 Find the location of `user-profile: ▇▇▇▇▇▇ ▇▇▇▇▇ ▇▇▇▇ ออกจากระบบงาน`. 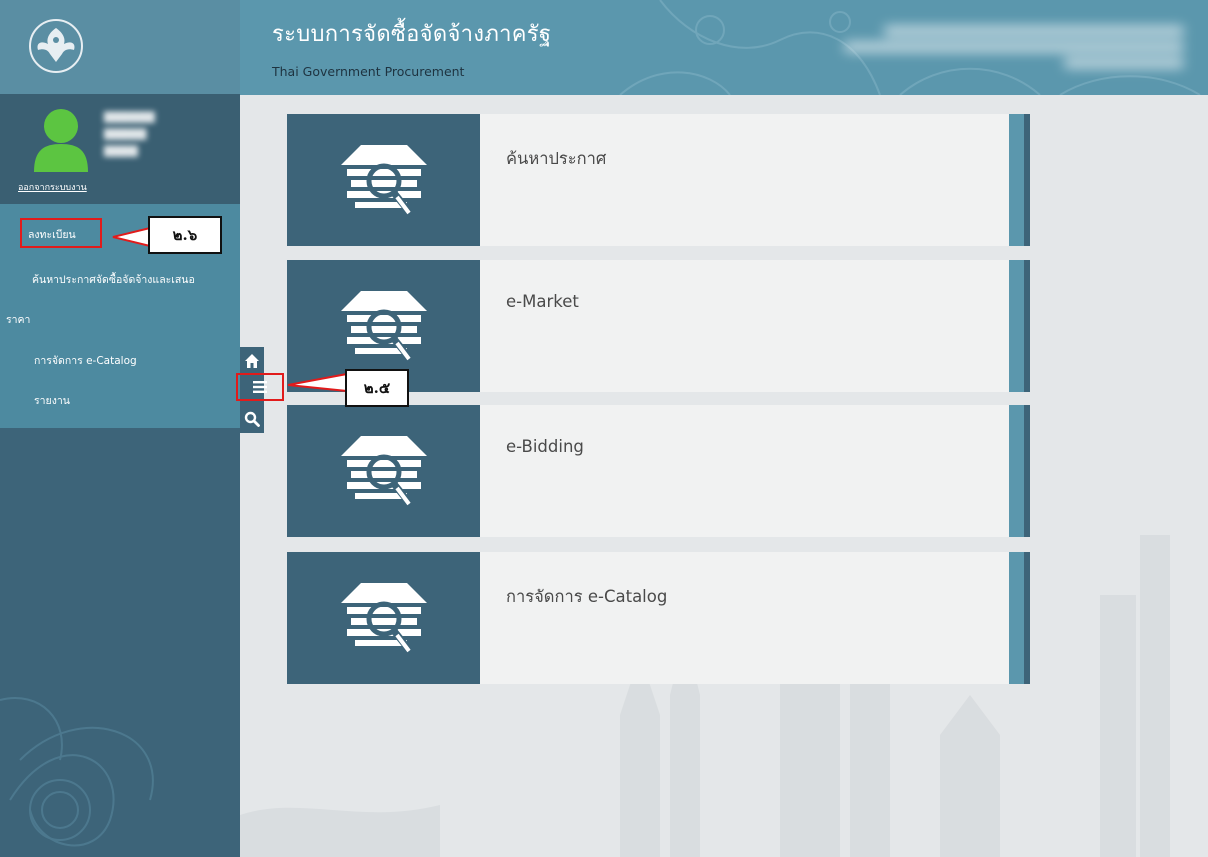

user-profile: ▇▇▇▇▇▇ ▇▇▇▇▇ ▇▇▇▇ ออกจากระบบงาน is located at coordinates (120, 149).